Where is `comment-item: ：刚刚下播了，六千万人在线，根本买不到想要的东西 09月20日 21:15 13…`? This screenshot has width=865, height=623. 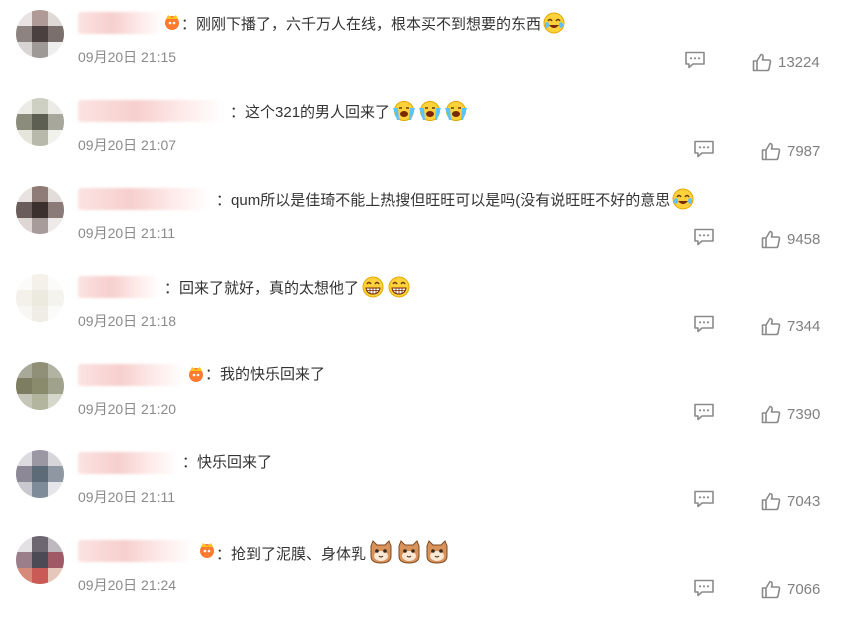
comment-item: ：刚刚下播了，六千万人在线，根本买不到想要的东西 09月20日 21:15 13… is located at coordinates (432, 43).